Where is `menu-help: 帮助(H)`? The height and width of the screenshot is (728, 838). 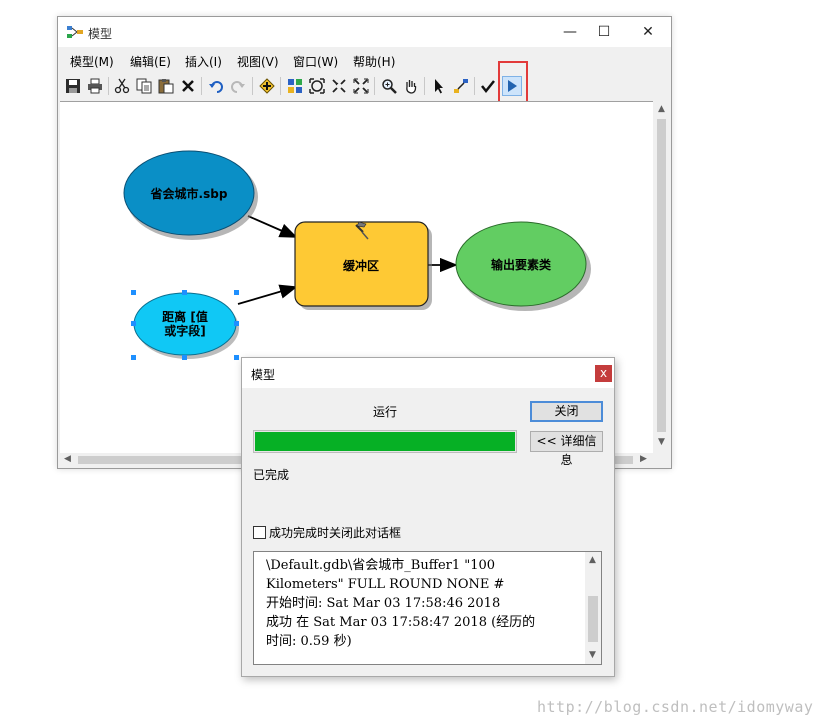
menu-help: 帮助(H) is located at coordinates (374, 61).